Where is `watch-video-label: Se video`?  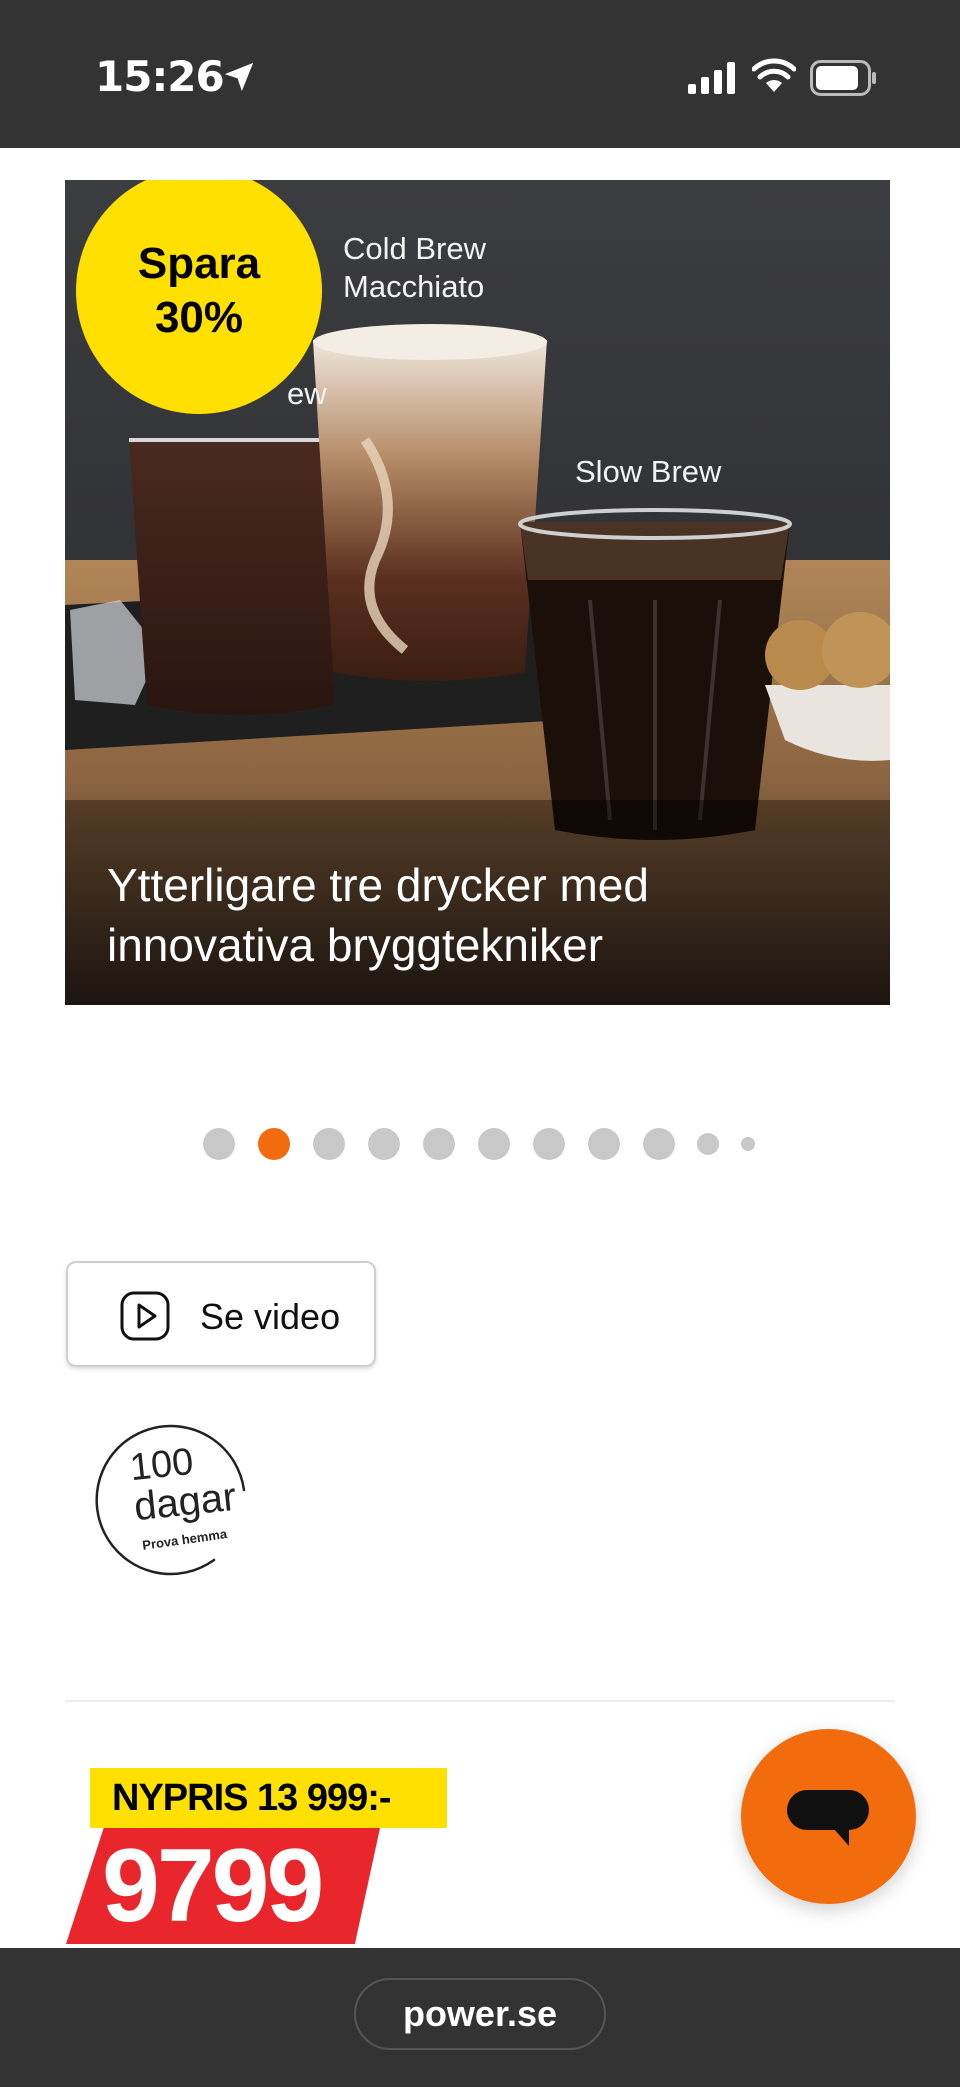
watch-video-label: Se video is located at coordinates (270, 1316).